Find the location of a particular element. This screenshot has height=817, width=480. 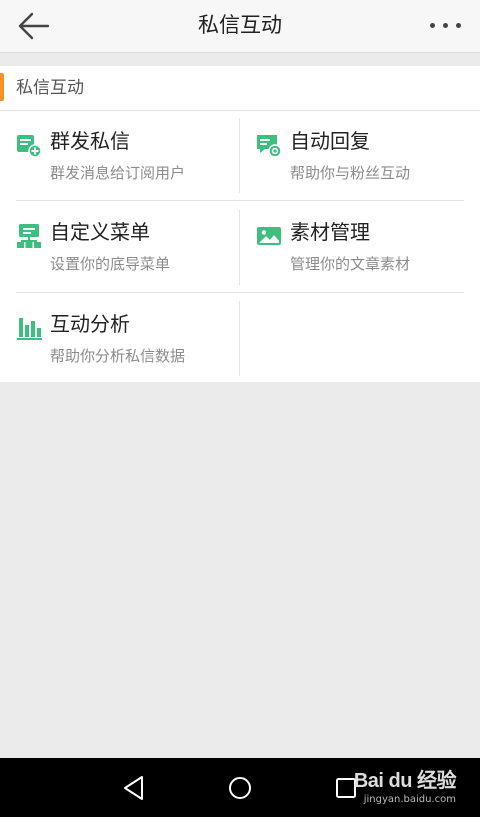

auto-reply-icon is located at coordinates (269, 146).